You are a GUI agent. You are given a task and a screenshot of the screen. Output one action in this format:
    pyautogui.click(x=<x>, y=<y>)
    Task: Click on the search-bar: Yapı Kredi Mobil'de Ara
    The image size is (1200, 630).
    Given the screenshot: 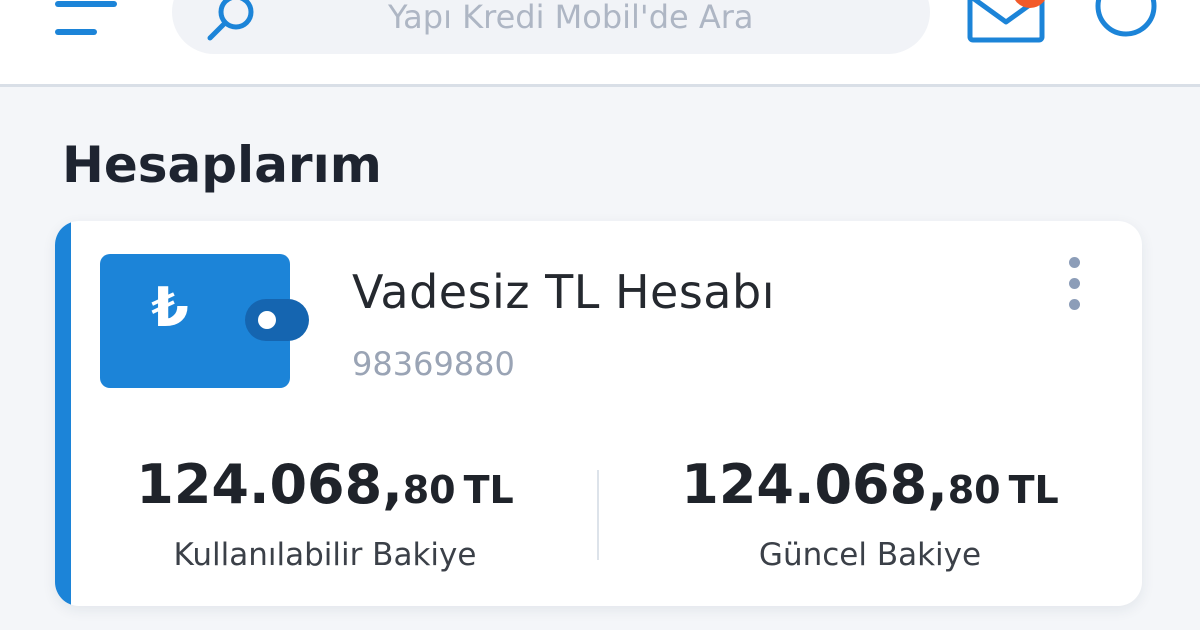 What is the action you would take?
    pyautogui.click(x=551, y=27)
    